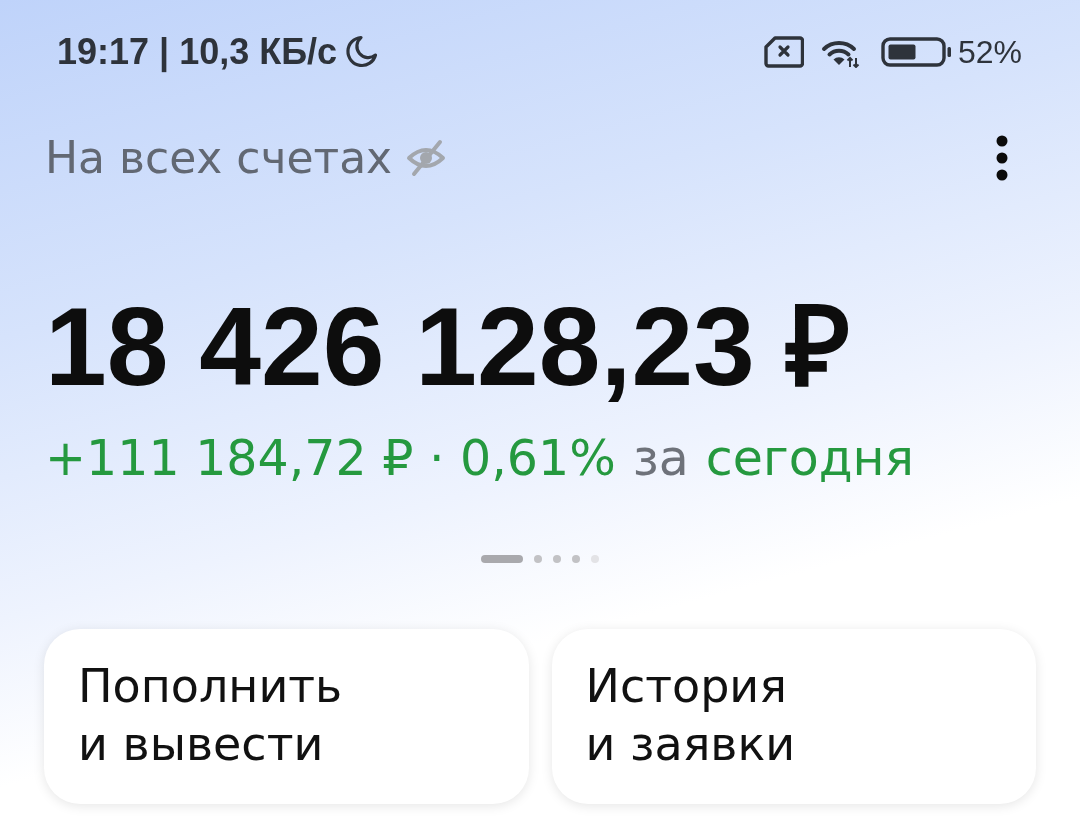  I want to click on balance-change: +111 184,72 ₽ · 0,61%, so click(330, 458).